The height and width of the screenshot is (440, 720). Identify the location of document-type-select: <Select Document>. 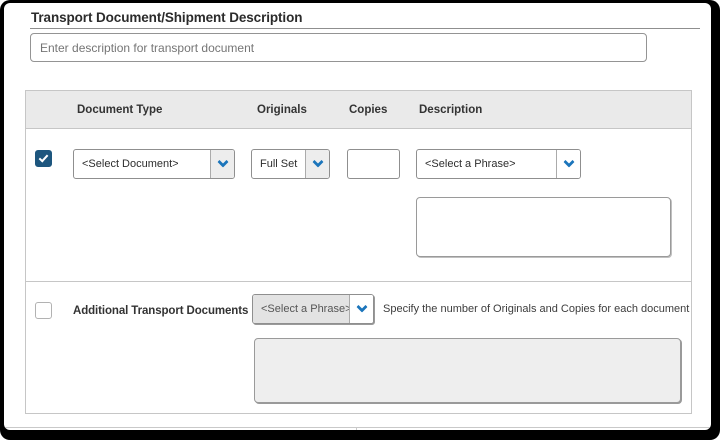
(154, 164).